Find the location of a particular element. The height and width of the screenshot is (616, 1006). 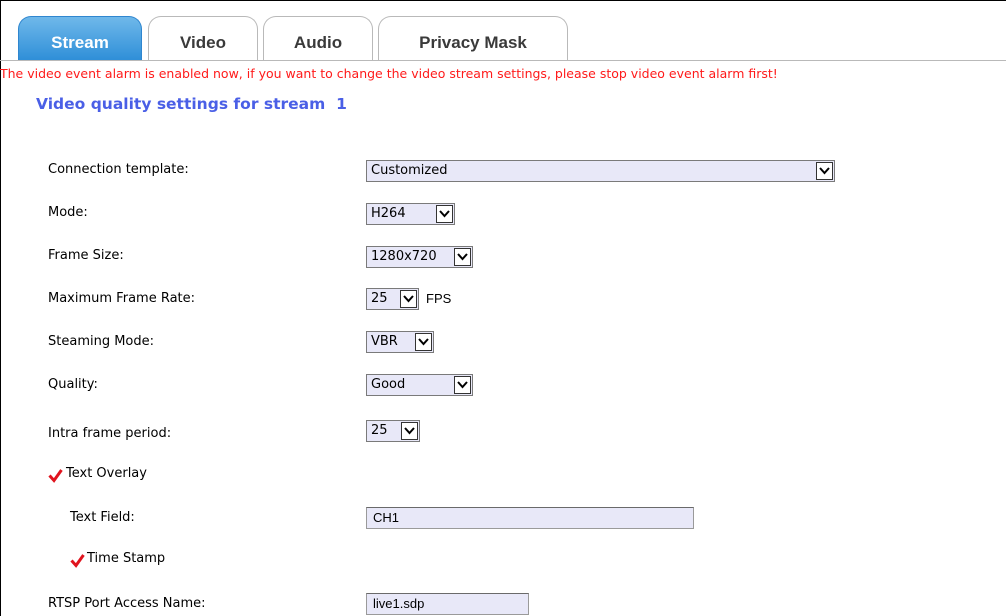

tab-privacy-mask: Privacy Mask is located at coordinates (473, 38).